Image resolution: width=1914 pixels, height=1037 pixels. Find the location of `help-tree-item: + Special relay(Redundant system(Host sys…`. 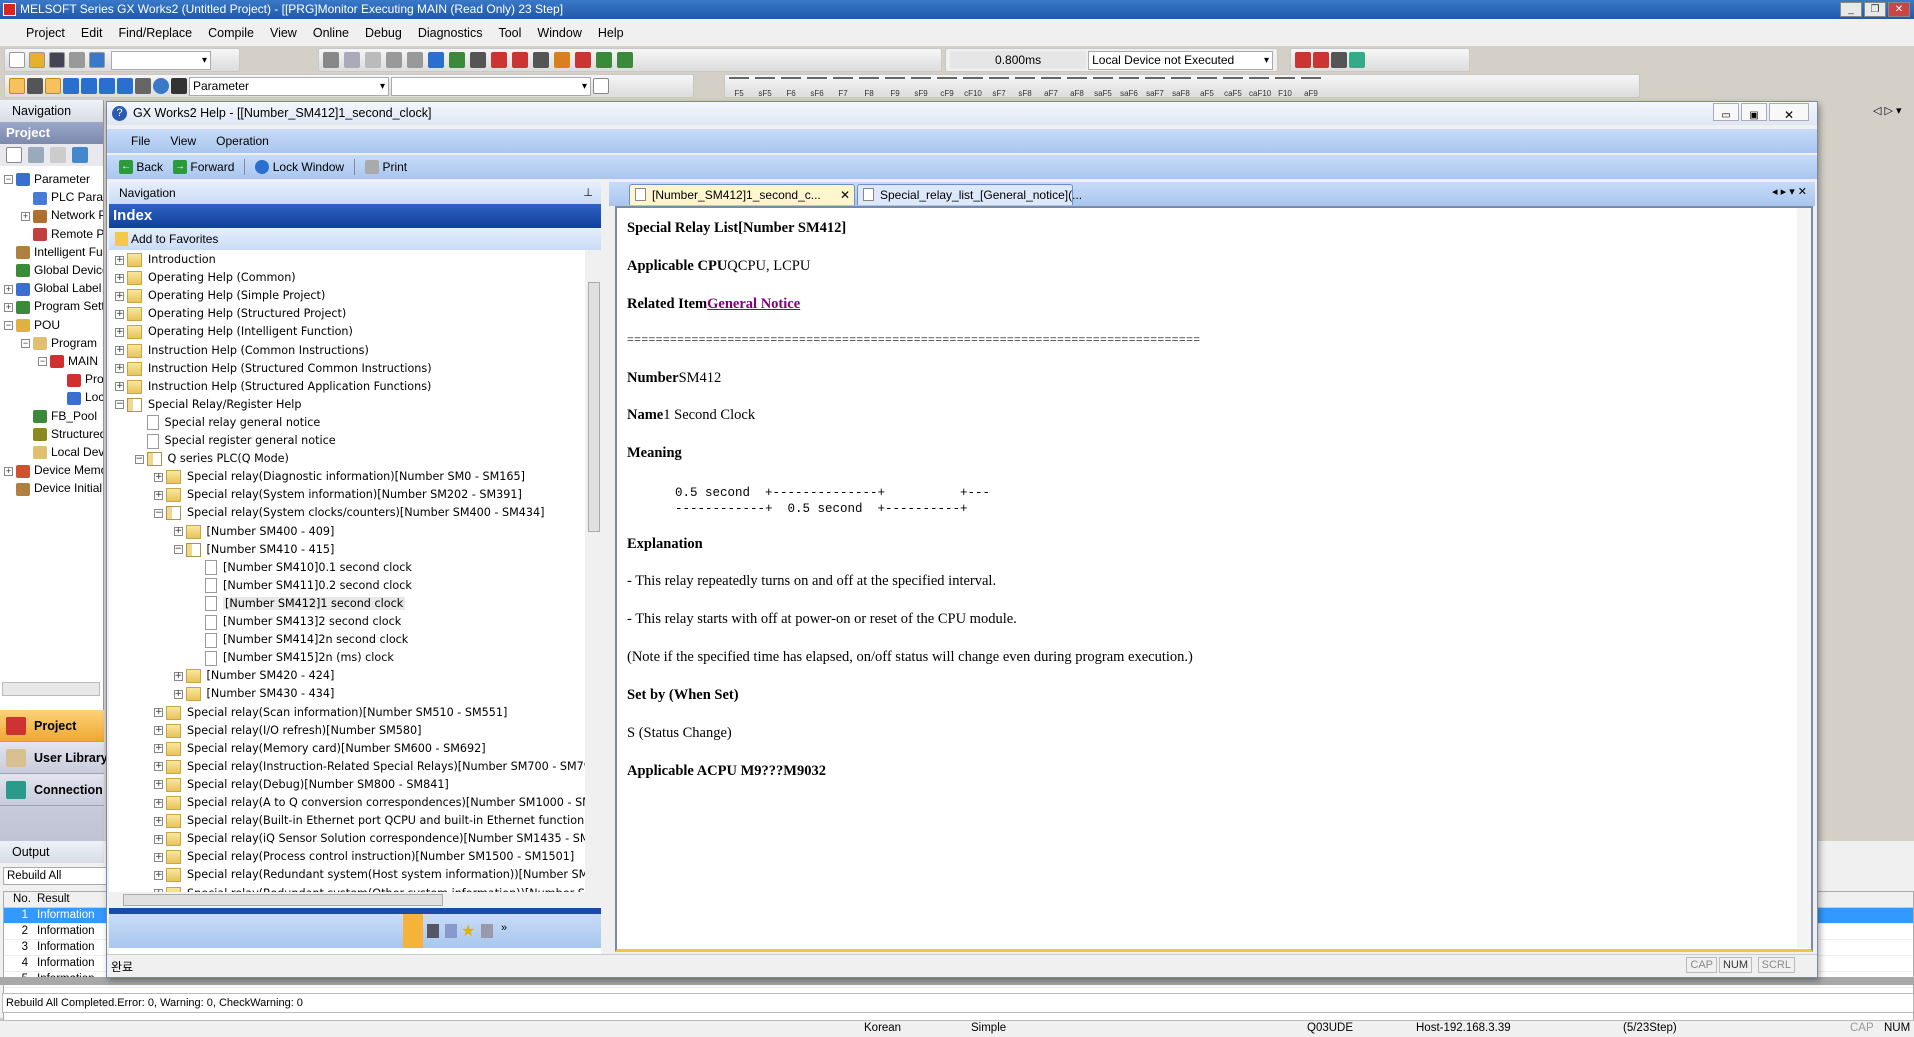

help-tree-item: + Special relay(Redundant system(Host sys… is located at coordinates (369, 875).